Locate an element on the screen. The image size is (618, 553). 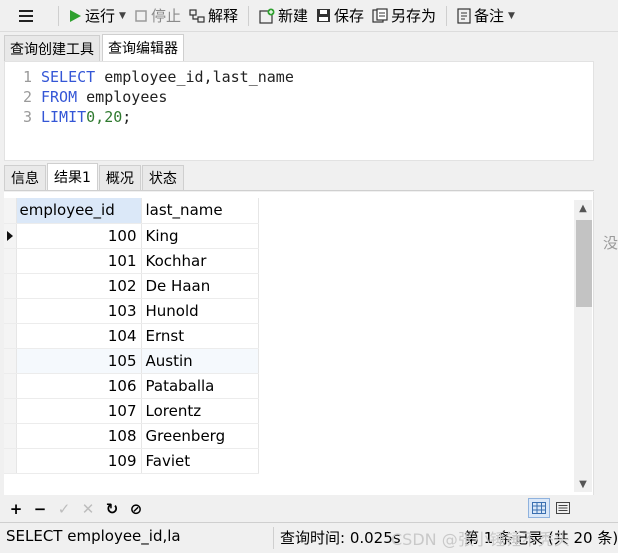
status-sql-text: SELECT employee_id,la is located at coordinates (93, 536).